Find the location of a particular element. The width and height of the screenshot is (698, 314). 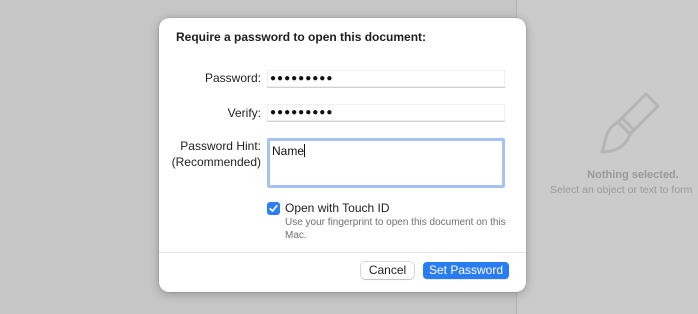

hint-label-line1: Password Hint: is located at coordinates (220, 146).